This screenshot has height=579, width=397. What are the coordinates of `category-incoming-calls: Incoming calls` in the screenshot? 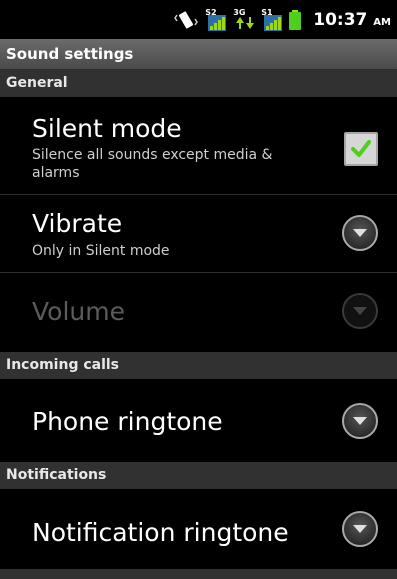 It's located at (198, 365).